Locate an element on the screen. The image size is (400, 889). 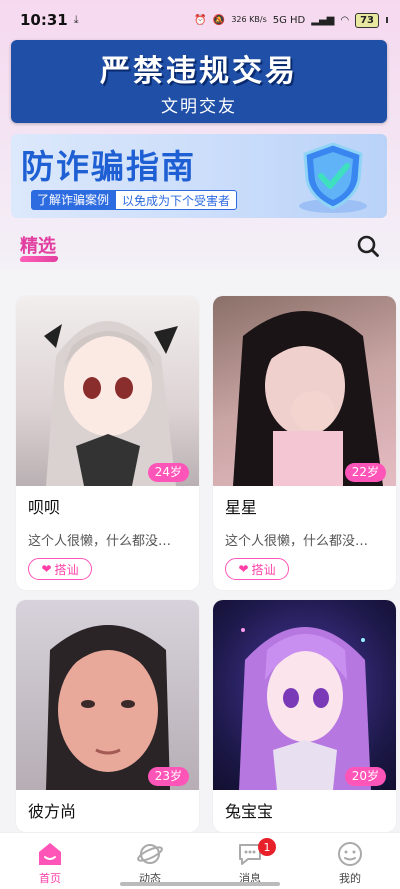
status-time: 10:31 is located at coordinates (44, 20).